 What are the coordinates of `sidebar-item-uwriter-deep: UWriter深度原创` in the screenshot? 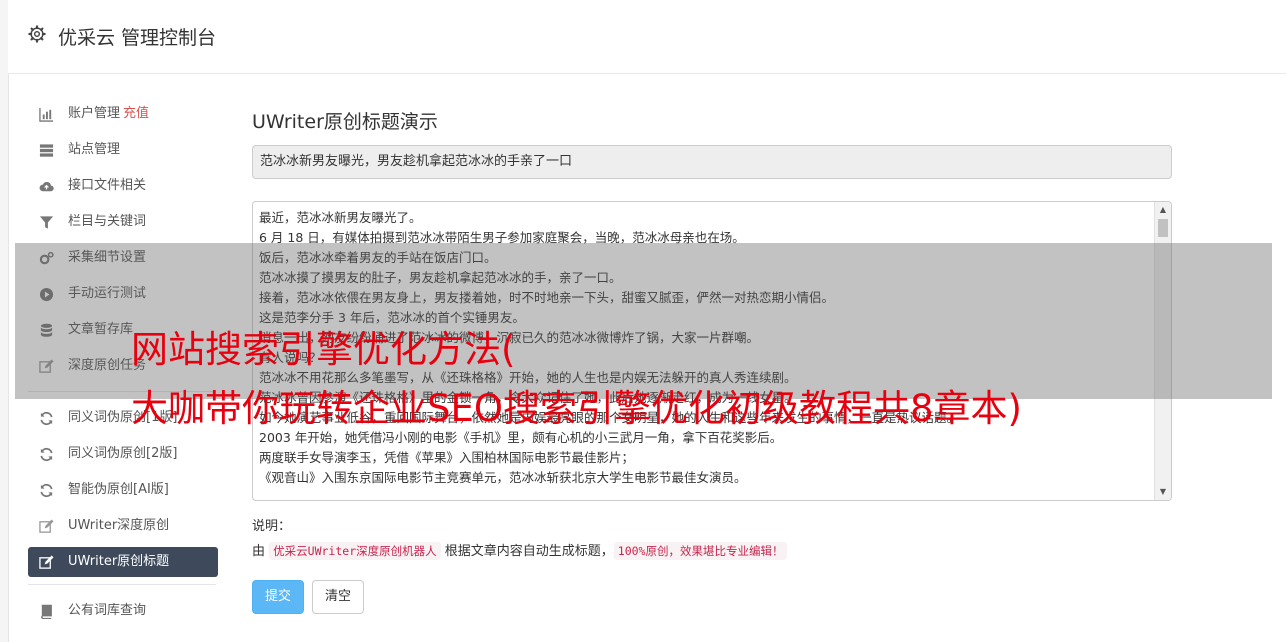 It's located at (123, 526).